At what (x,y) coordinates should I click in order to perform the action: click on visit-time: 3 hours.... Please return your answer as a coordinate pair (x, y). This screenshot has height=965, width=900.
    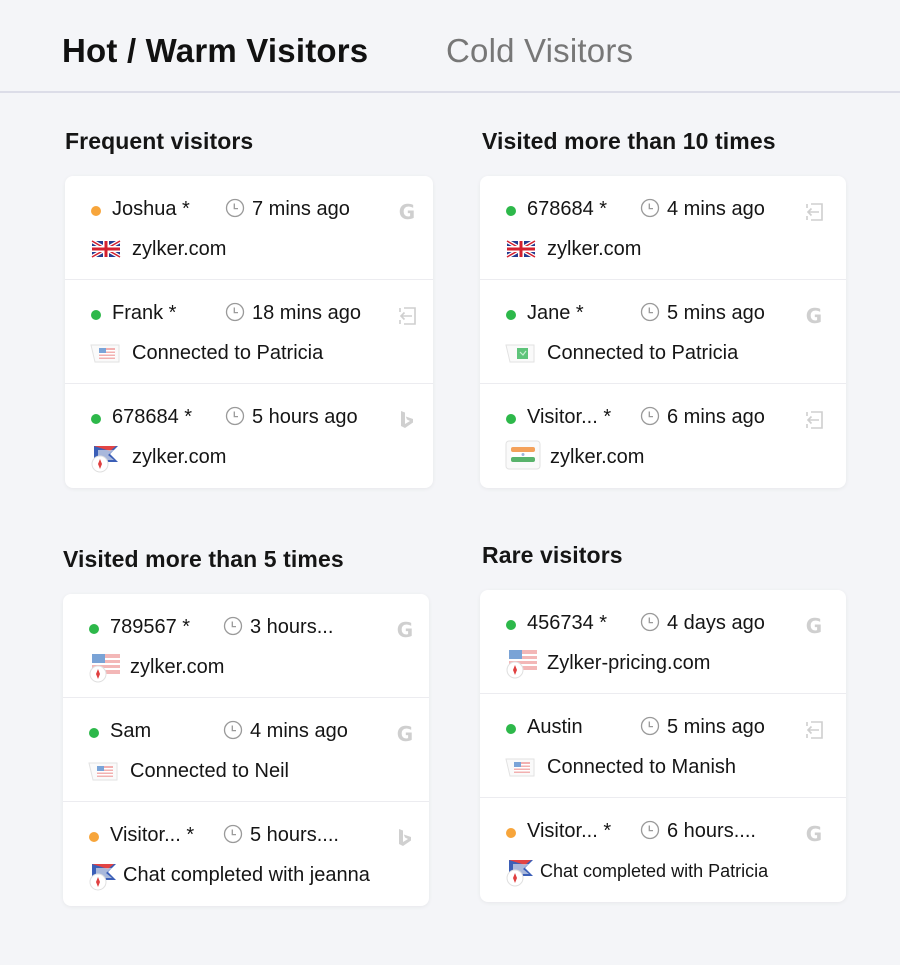
    Looking at the image, I should click on (292, 627).